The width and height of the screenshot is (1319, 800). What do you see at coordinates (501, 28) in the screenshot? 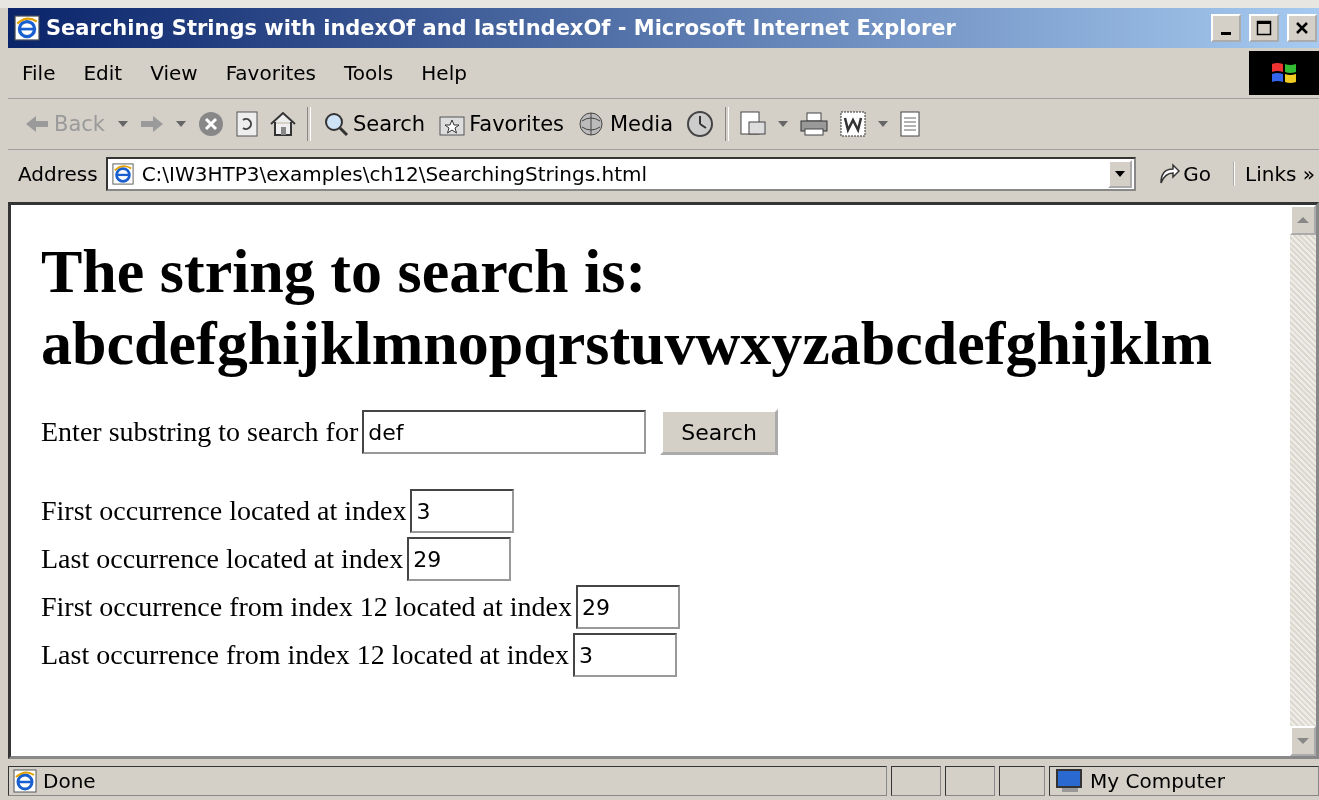
I see `window-title: Searching Strings with indexOf and lastIndexOf - Microsoft Internet Explorer` at bounding box center [501, 28].